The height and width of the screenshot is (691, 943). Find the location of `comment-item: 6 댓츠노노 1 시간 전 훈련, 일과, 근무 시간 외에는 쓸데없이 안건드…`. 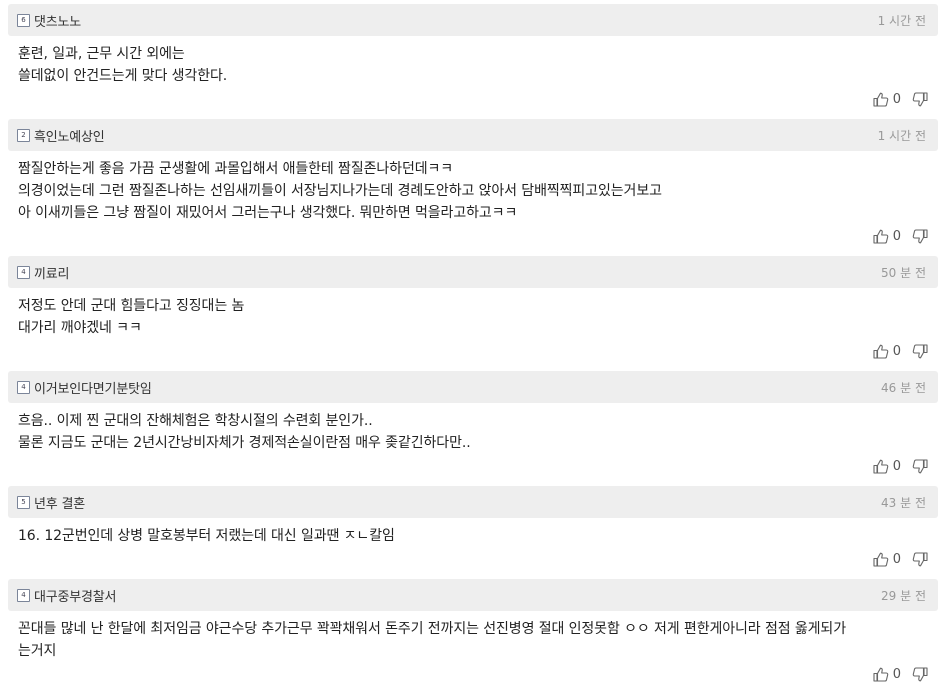

comment-item: 6 댓츠노노 1 시간 전 훈련, 일과, 근무 시간 외에는 쓸데없이 안건드… is located at coordinates (473, 55).